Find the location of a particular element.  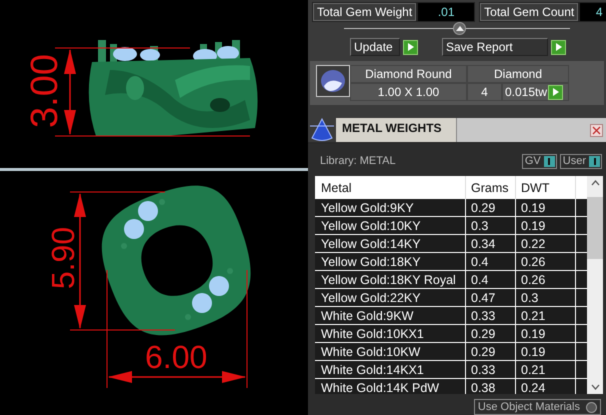

scroll-down-icon is located at coordinates (595, 387).